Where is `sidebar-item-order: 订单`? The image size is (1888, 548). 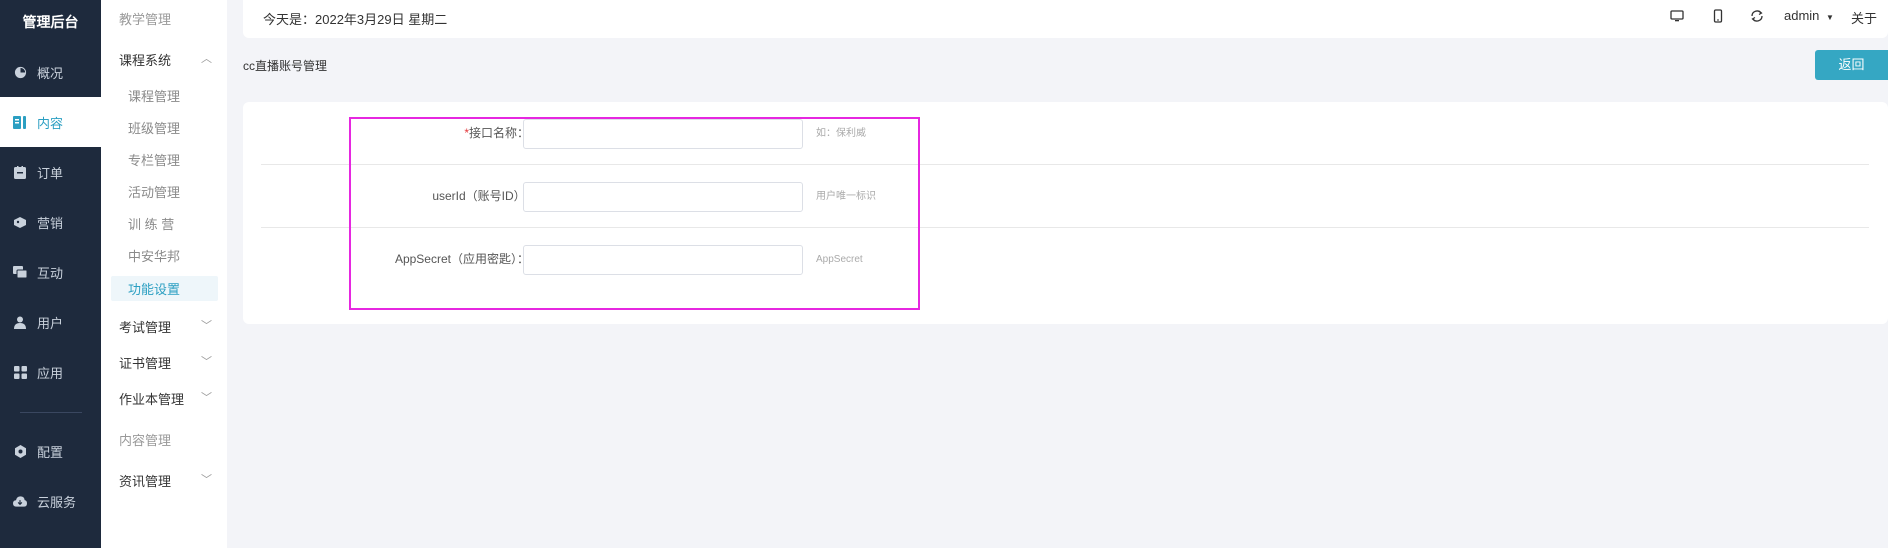 sidebar-item-order: 订单 is located at coordinates (50, 172).